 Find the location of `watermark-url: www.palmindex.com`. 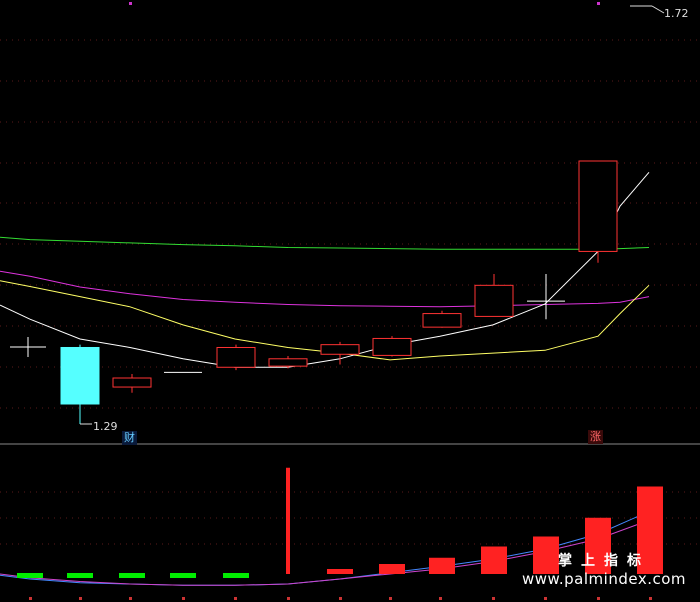

watermark-url: www.palmindex.com is located at coordinates (603, 579).